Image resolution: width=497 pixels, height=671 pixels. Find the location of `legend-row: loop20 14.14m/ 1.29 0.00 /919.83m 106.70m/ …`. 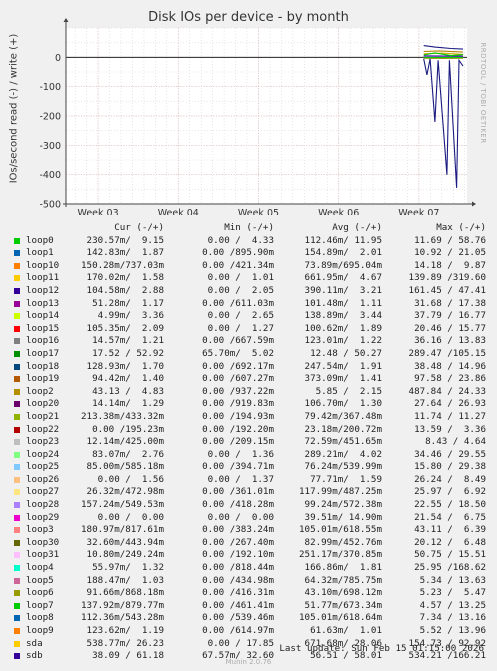

legend-row: loop20 14.14m/ 1.29 0.00 /919.83m 106.70m/ … is located at coordinates (250, 404).